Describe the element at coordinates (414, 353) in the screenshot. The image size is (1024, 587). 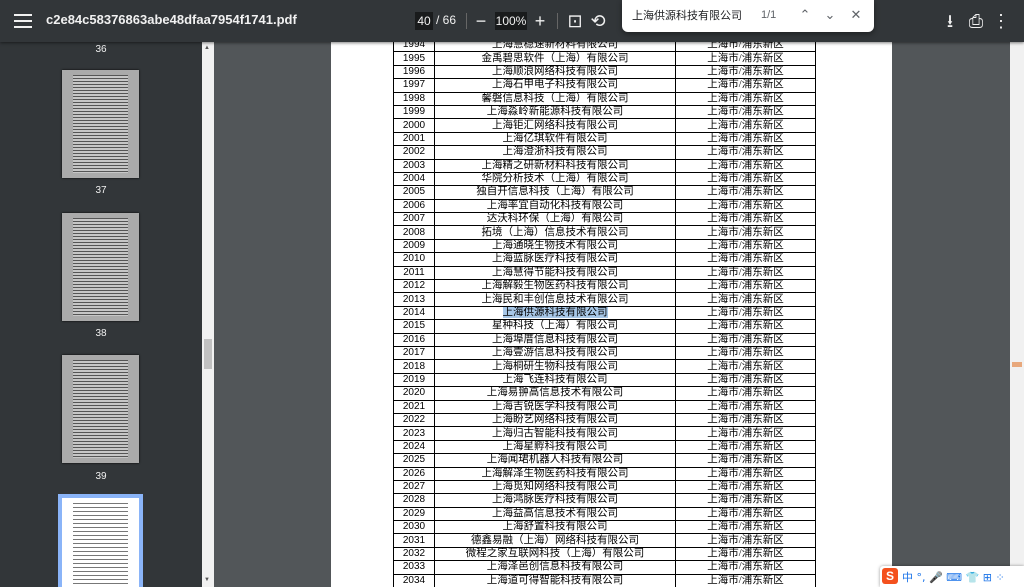
I see `row-number: 2017` at that location.